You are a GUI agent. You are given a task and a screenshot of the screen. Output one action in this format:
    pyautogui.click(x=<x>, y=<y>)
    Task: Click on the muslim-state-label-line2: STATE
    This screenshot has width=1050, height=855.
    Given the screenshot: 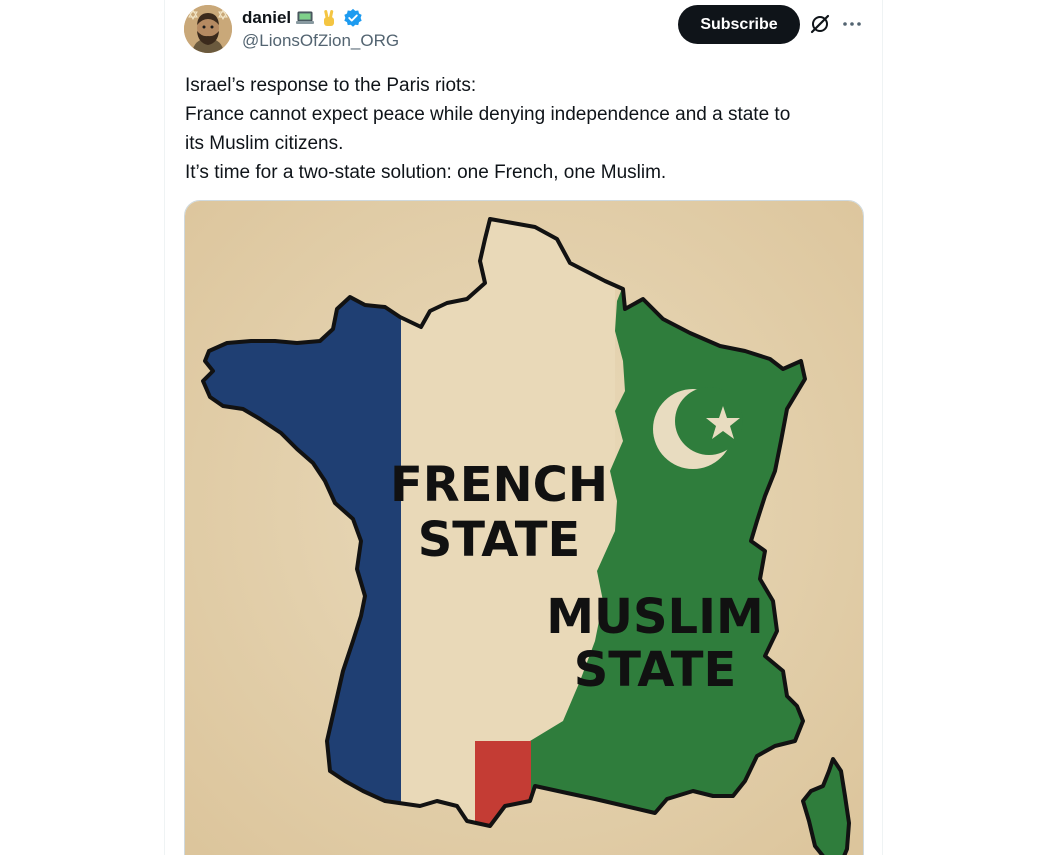 What is the action you would take?
    pyautogui.click(x=655, y=670)
    